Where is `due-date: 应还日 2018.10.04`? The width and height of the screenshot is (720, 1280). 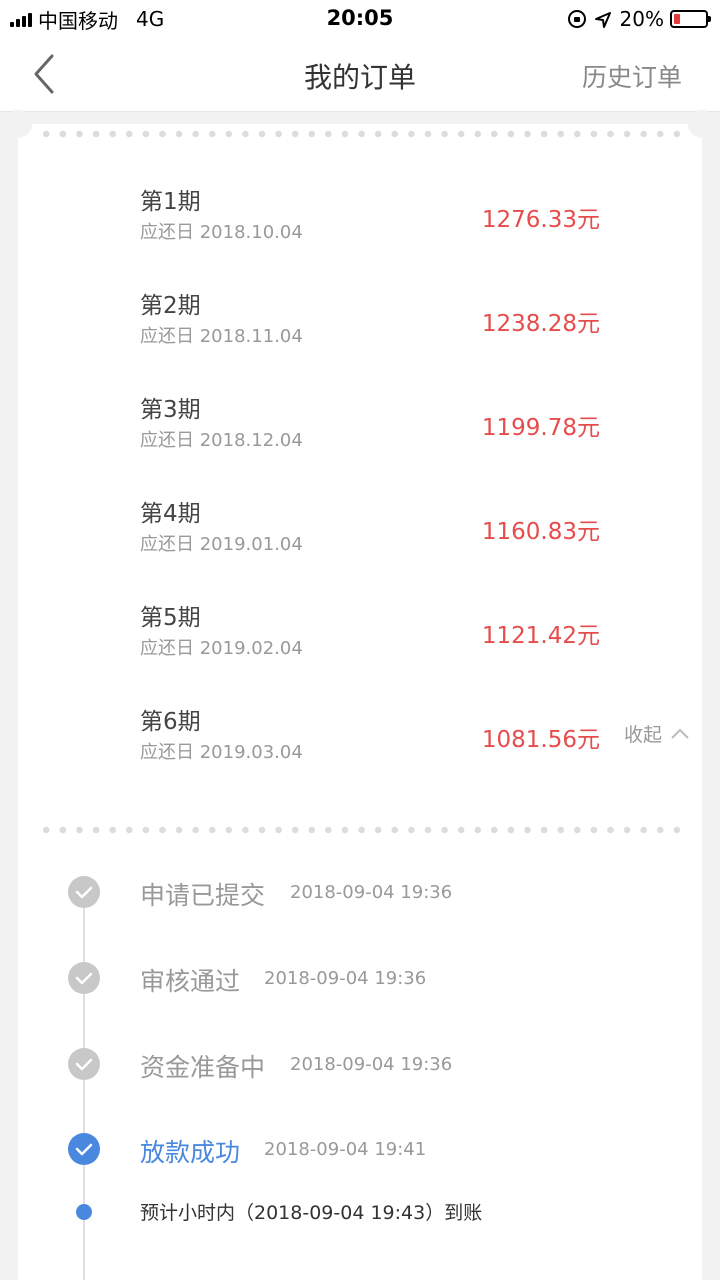 due-date: 应还日 2018.10.04 is located at coordinates (221, 232).